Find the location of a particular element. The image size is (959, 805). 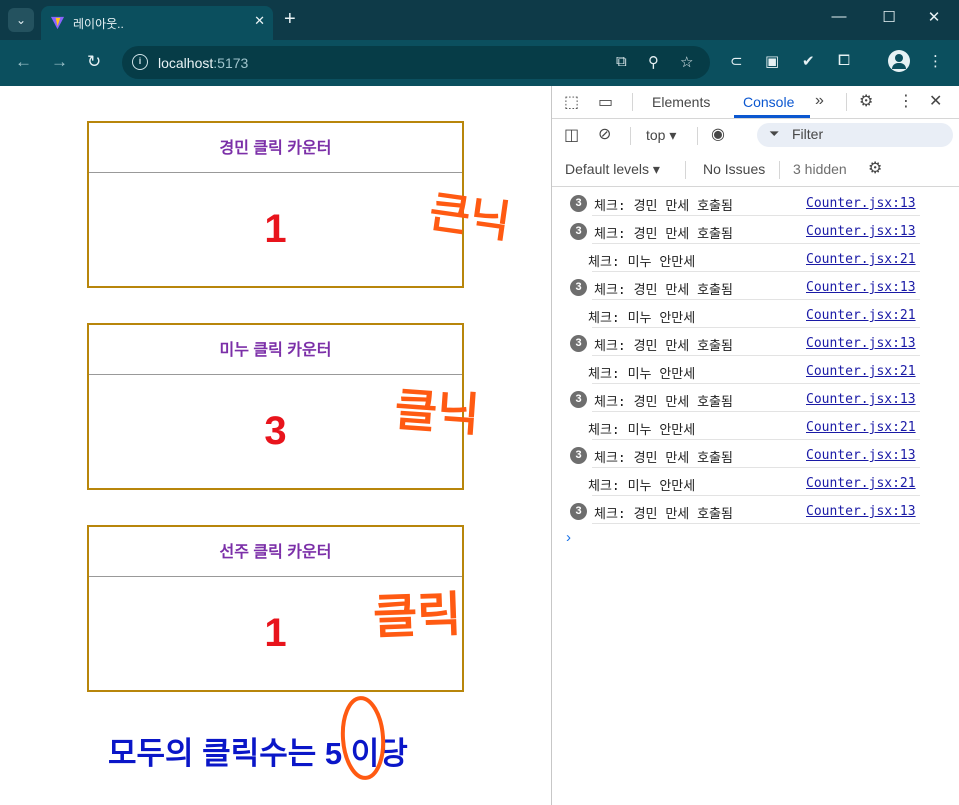

extension-check-icon: ✔ is located at coordinates (808, 61).